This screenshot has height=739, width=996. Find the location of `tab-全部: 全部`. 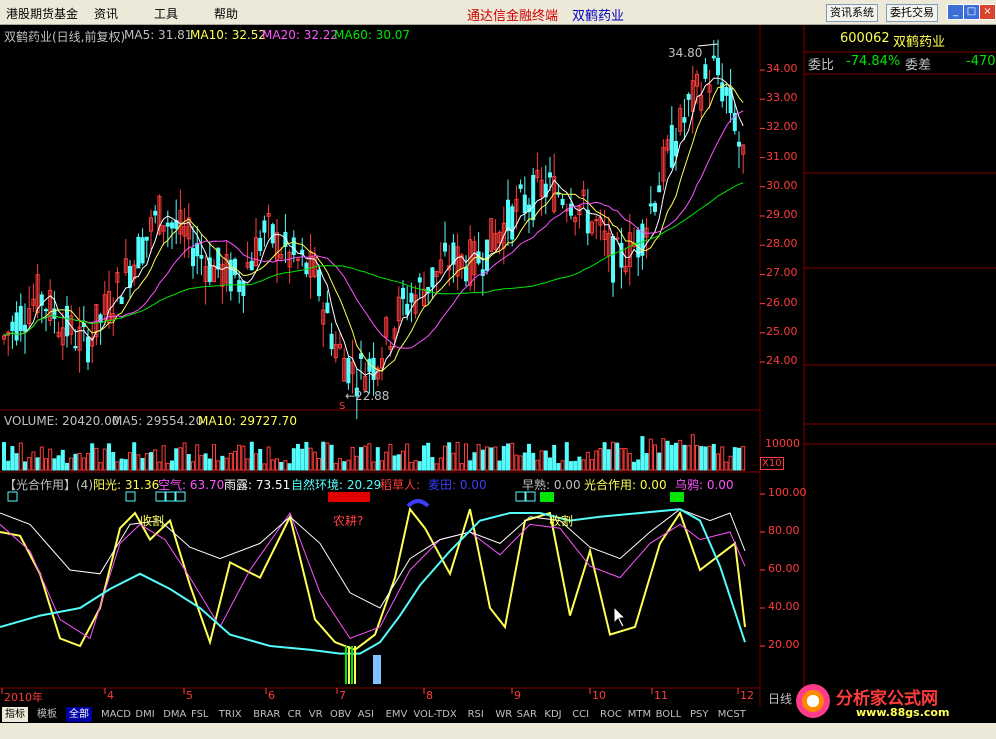

tab-全部: 全部 is located at coordinates (79, 714).